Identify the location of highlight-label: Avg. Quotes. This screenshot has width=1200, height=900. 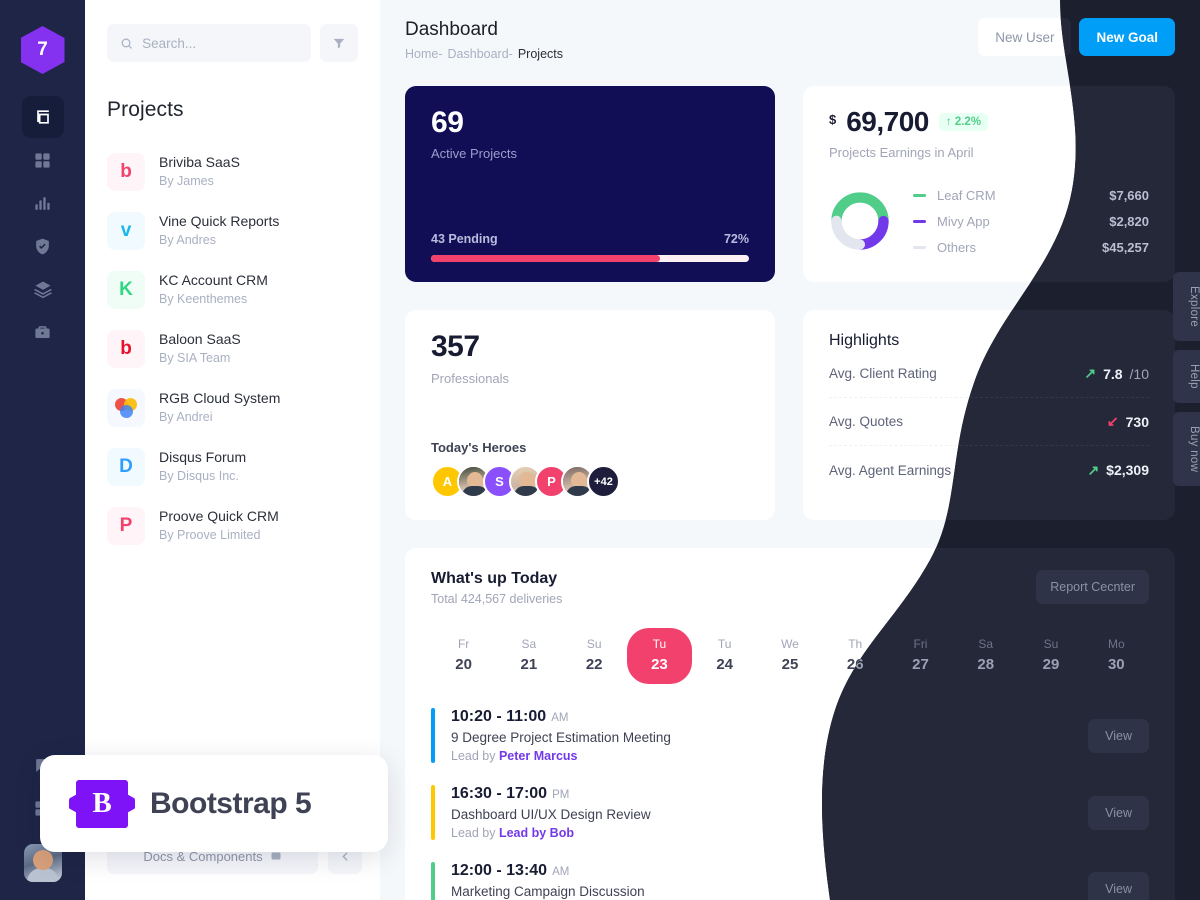
(866, 421).